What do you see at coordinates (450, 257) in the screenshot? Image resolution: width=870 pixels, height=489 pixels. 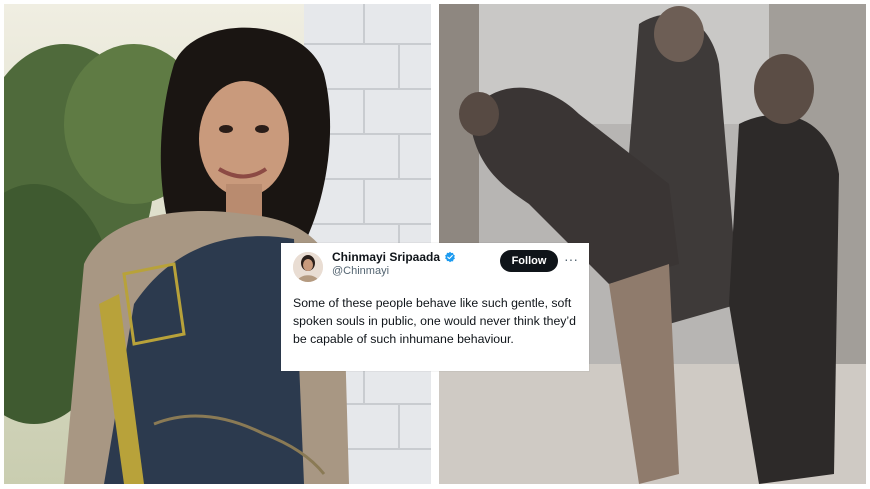 I see `verified-badge-icon` at bounding box center [450, 257].